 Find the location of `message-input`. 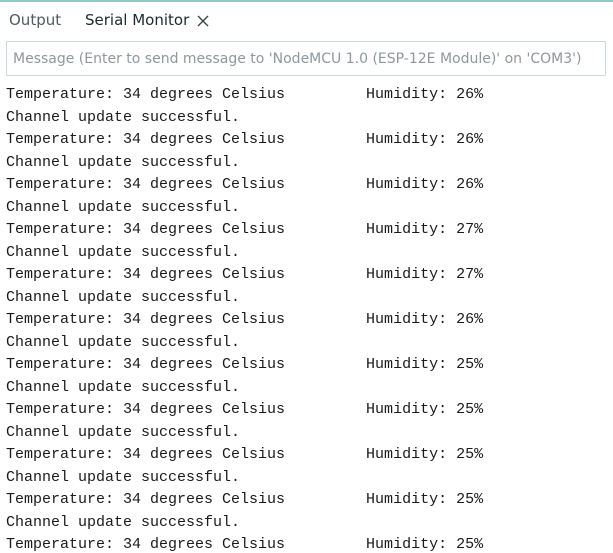

message-input is located at coordinates (306, 58).